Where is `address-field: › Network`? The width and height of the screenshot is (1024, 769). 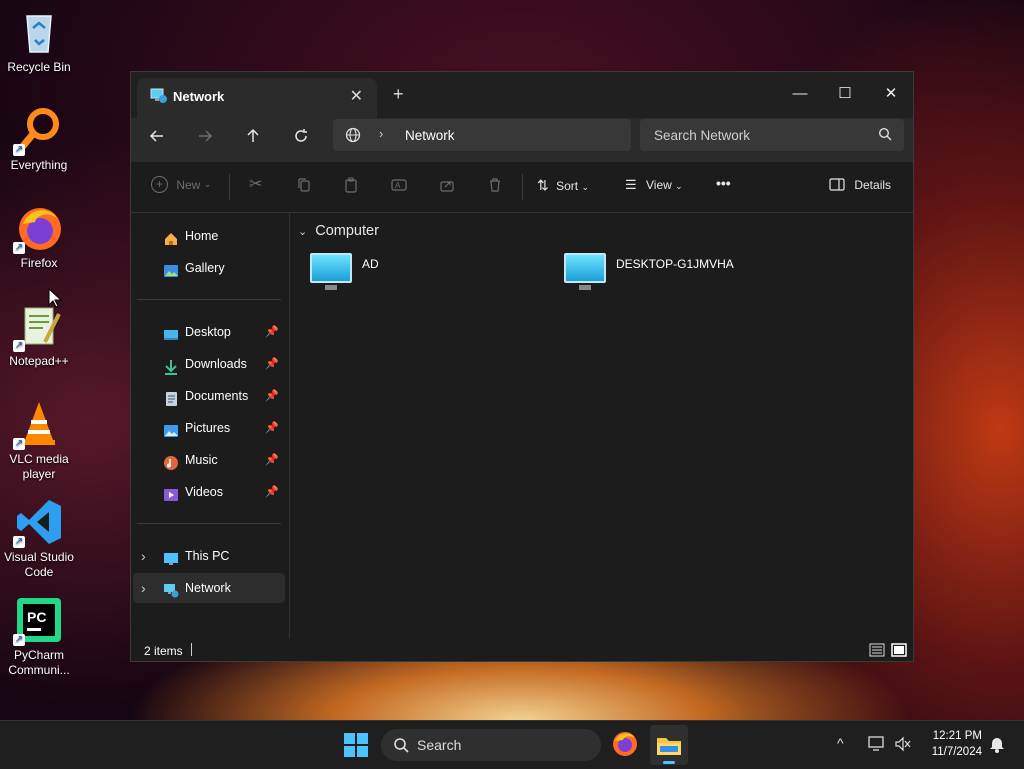
address-field: › Network is located at coordinates (482, 135).